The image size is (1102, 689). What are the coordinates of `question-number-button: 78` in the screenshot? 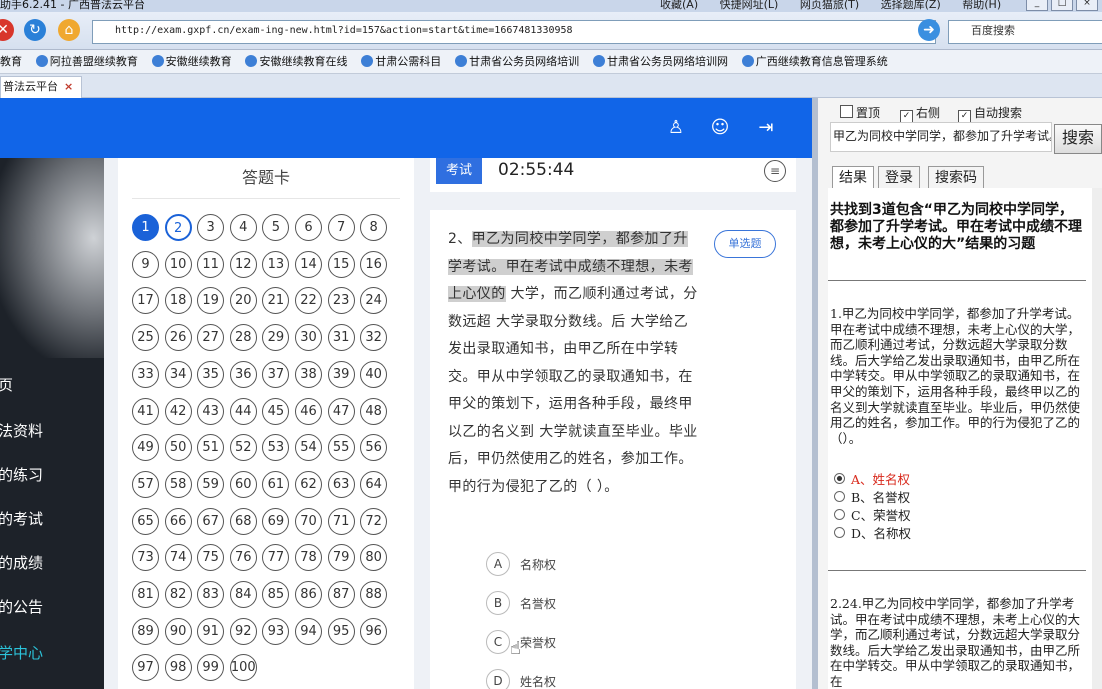 It's located at (308, 558).